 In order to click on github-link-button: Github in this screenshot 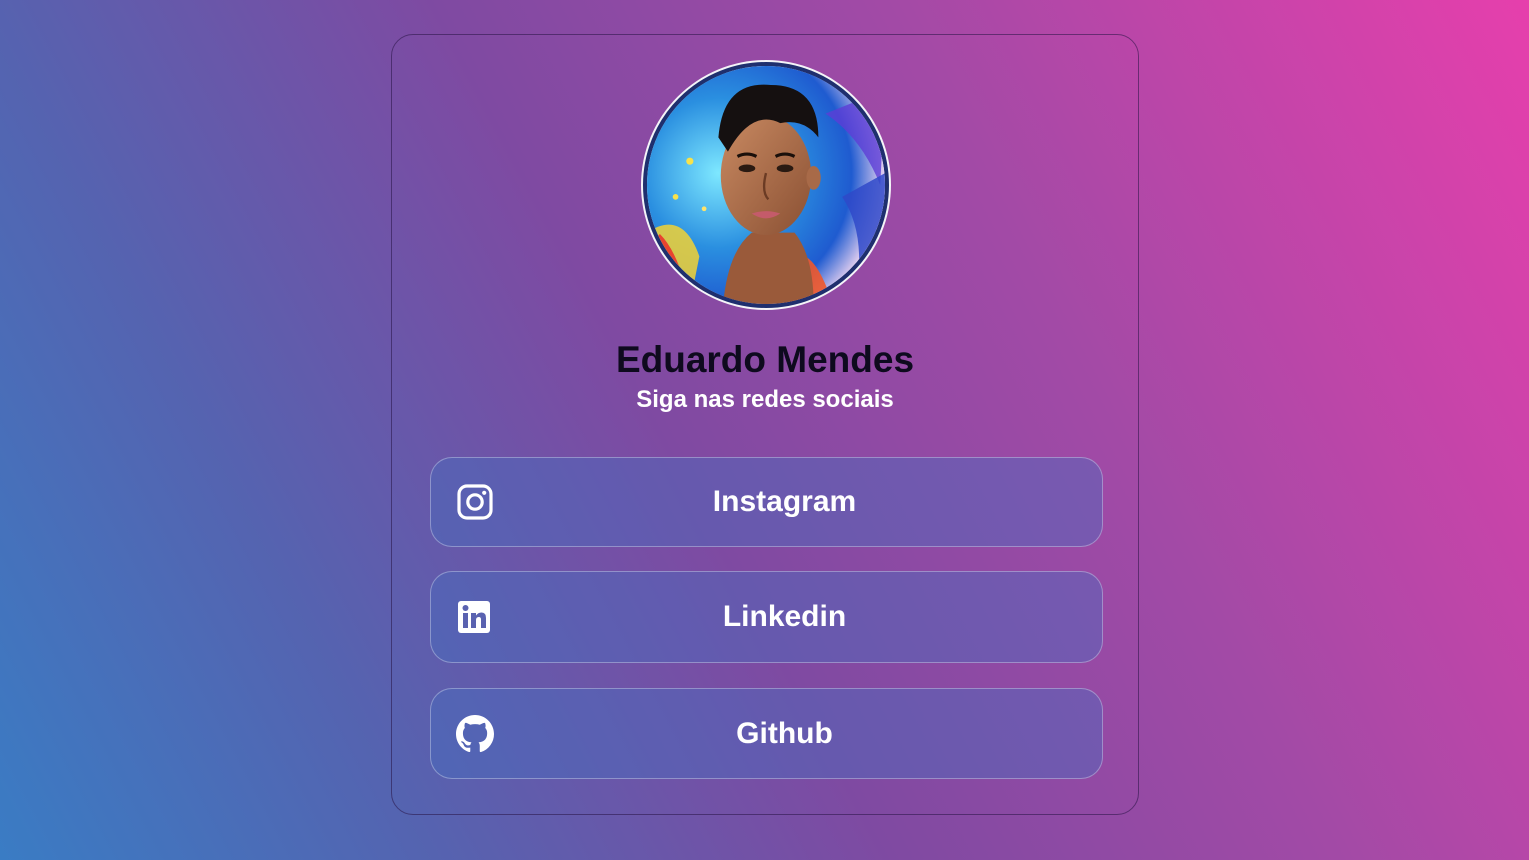, I will do `click(766, 733)`.